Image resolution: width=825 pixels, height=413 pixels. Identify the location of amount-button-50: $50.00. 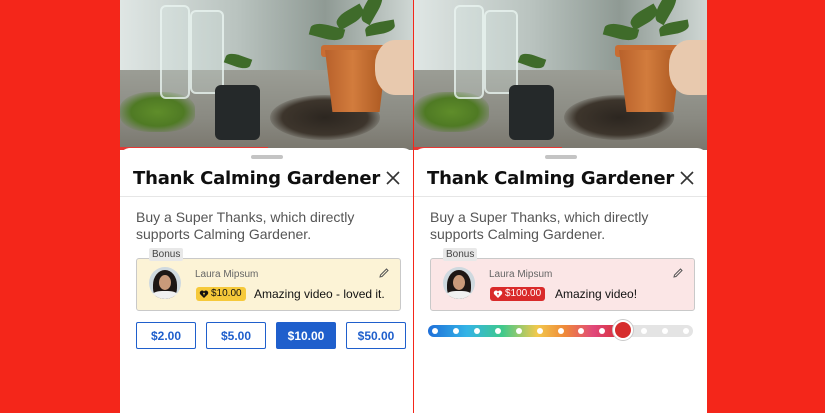
(376, 335).